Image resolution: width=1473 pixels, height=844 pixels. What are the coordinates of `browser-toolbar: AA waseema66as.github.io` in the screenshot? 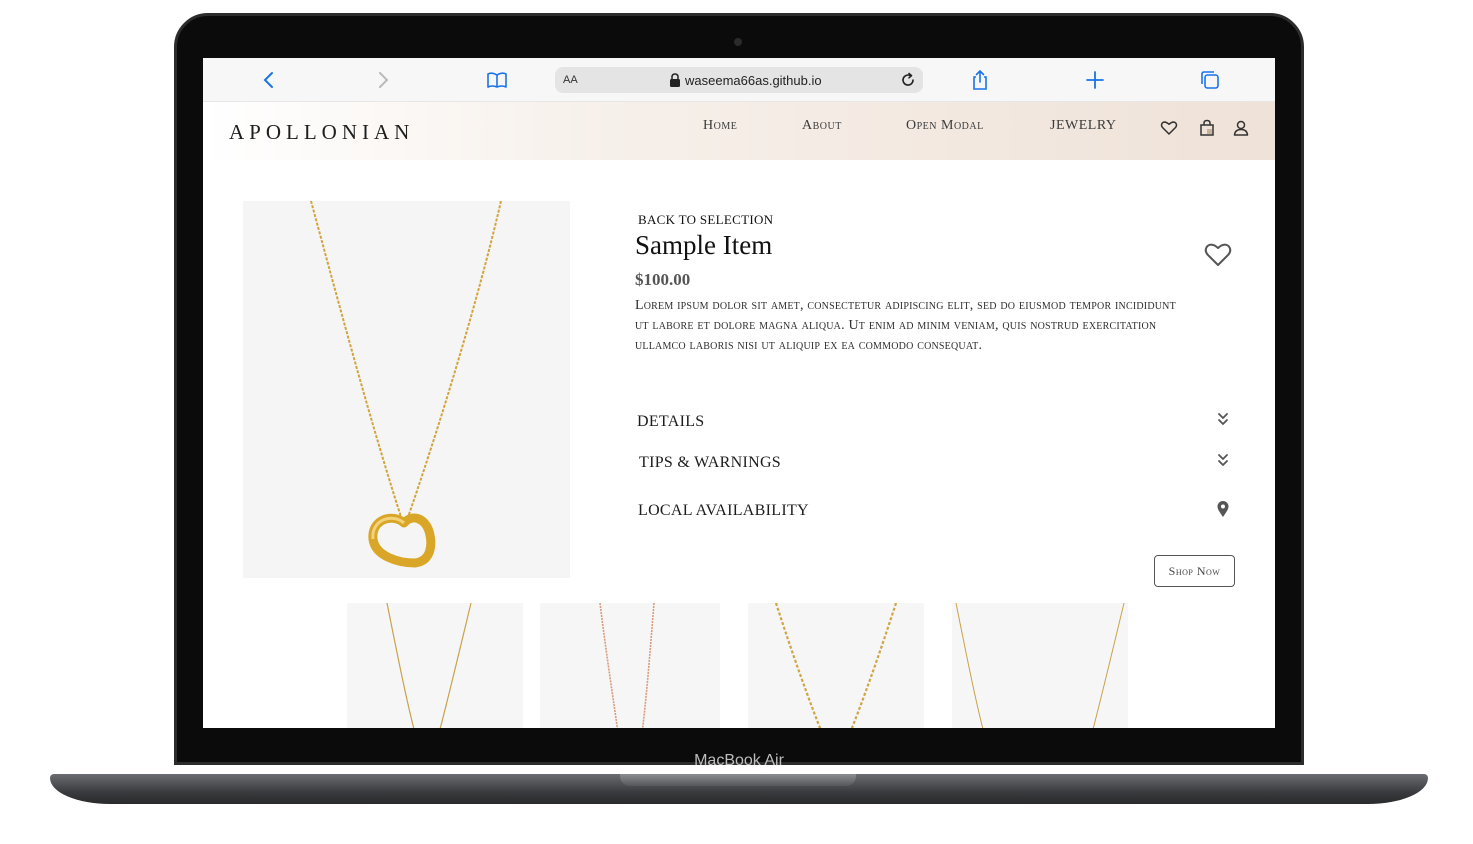 It's located at (739, 80).